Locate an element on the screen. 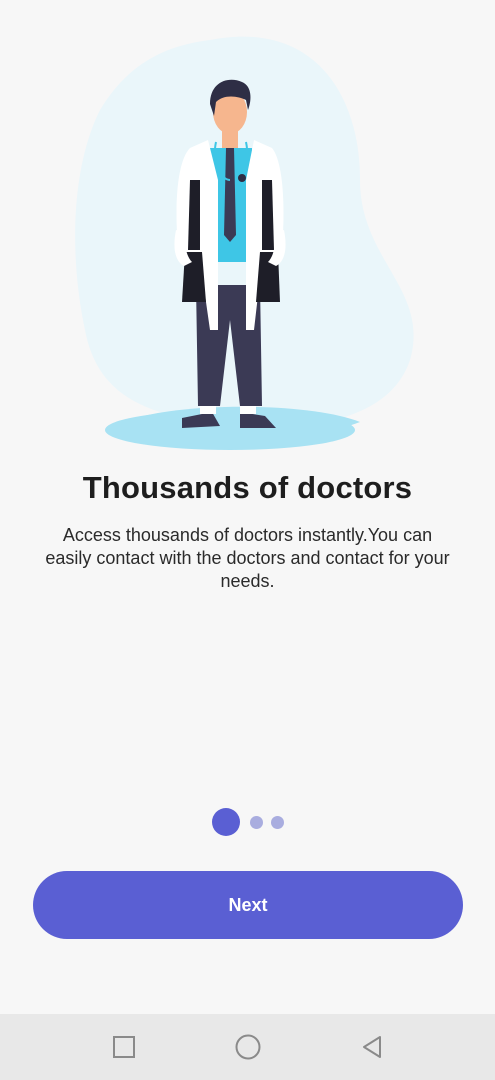  page-indicator is located at coordinates (247, 822).